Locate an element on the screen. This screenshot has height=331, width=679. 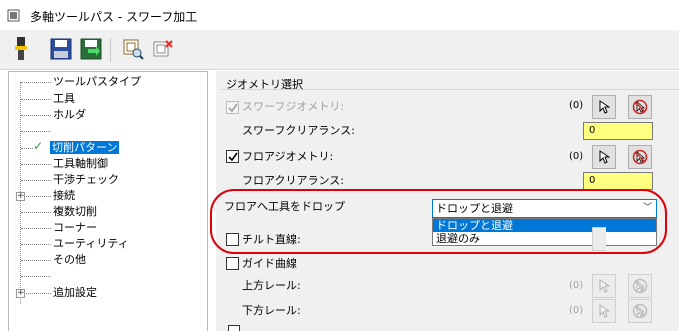
tree-item-multiple-cuts: 複数切削 is located at coordinates (75, 212).